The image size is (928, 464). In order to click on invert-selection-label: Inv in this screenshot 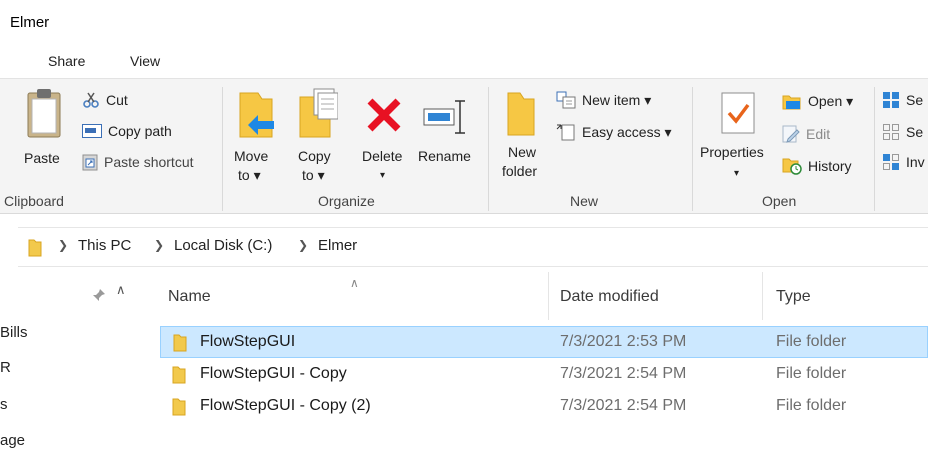, I will do `click(915, 162)`.